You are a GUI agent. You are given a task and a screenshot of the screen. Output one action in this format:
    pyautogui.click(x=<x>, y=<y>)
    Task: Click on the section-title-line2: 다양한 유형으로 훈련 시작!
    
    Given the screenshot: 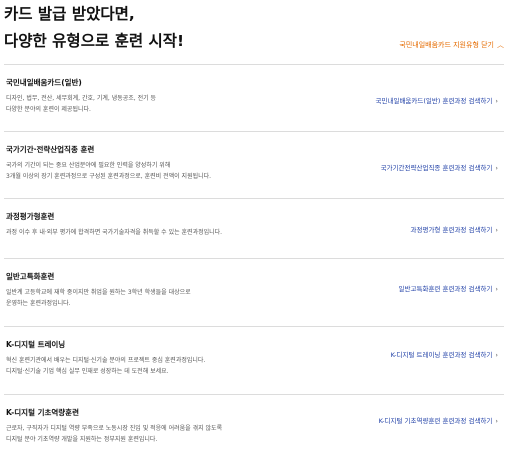 What is the action you would take?
    pyautogui.click(x=94, y=41)
    